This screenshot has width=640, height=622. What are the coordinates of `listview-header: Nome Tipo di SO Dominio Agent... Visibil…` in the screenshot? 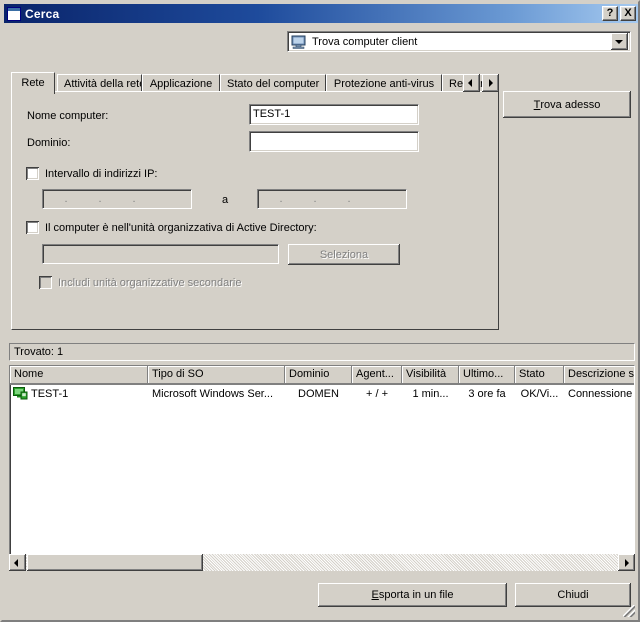 It's located at (322, 375).